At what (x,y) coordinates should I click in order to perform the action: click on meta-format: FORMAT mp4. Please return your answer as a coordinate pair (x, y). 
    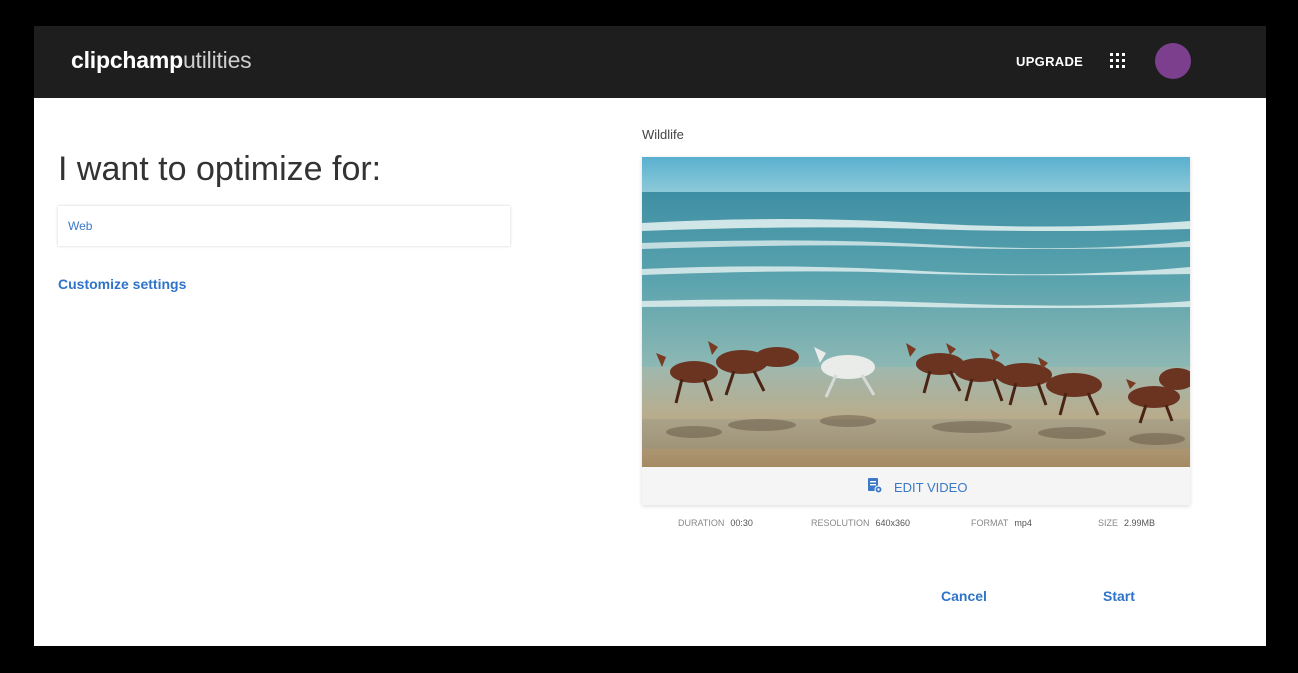
    Looking at the image, I should click on (1001, 523).